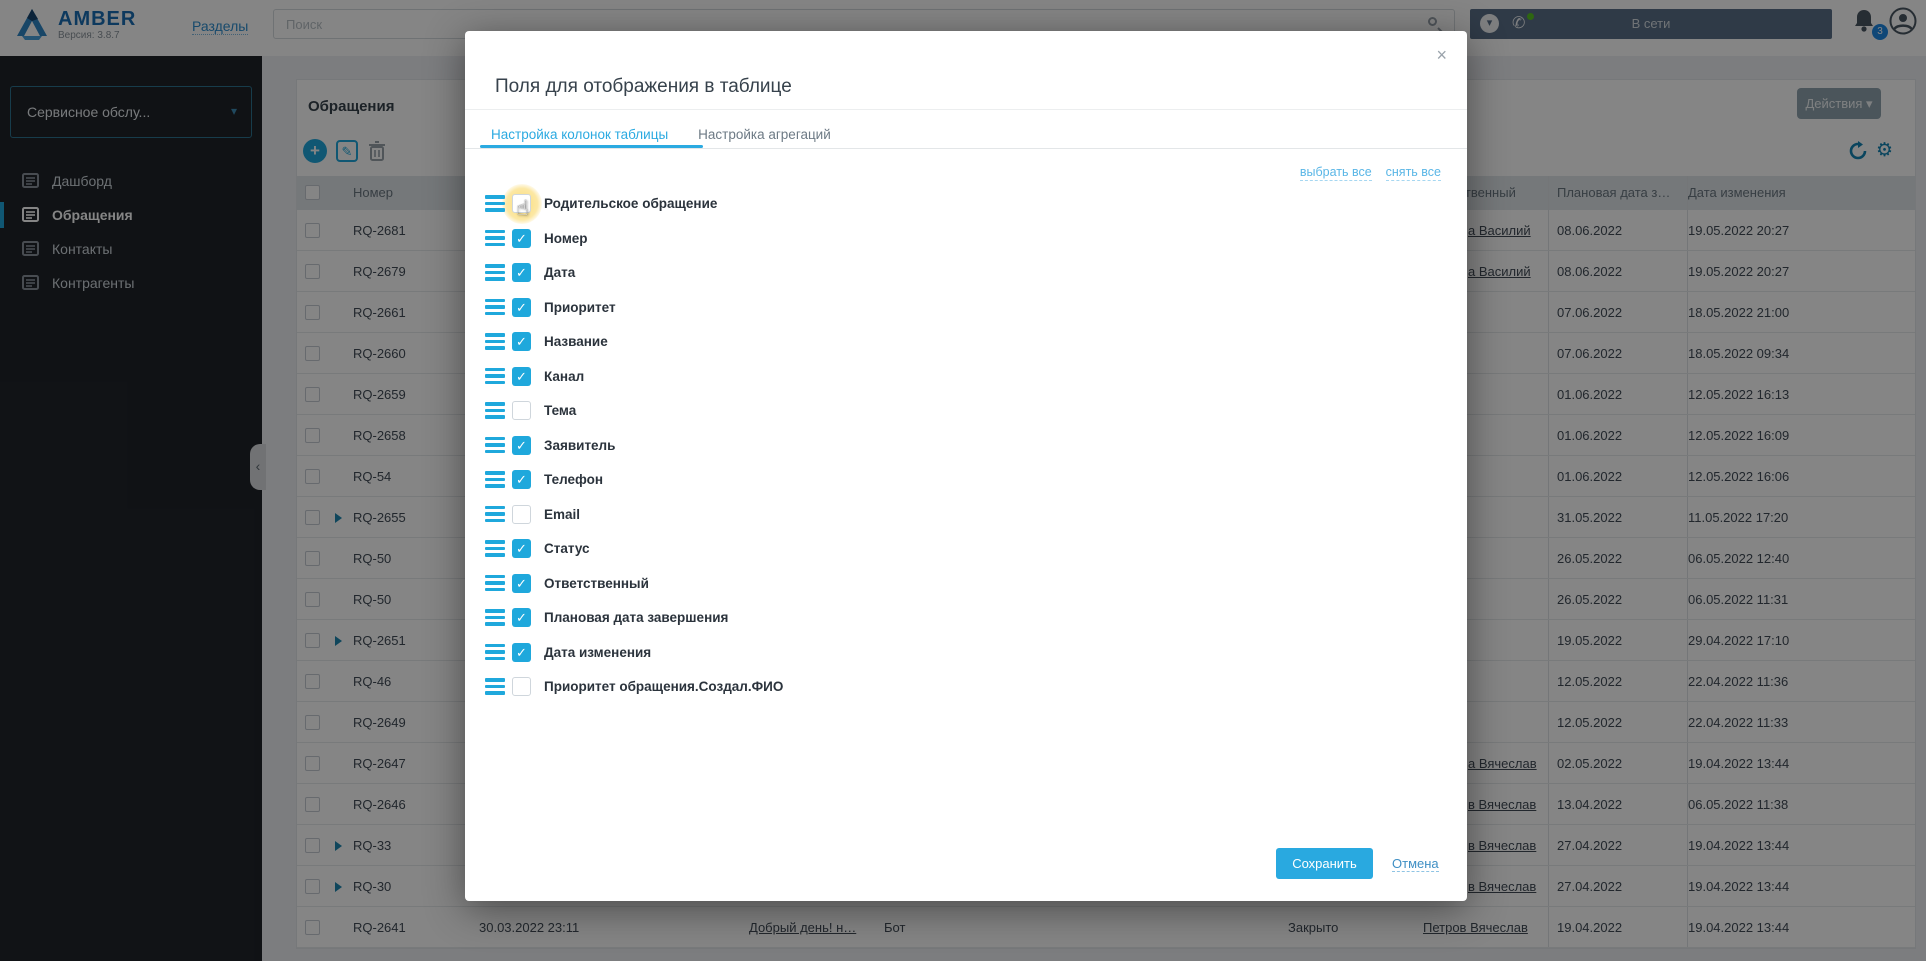 This screenshot has width=1926, height=961. I want to click on field-label: Номер, so click(566, 238).